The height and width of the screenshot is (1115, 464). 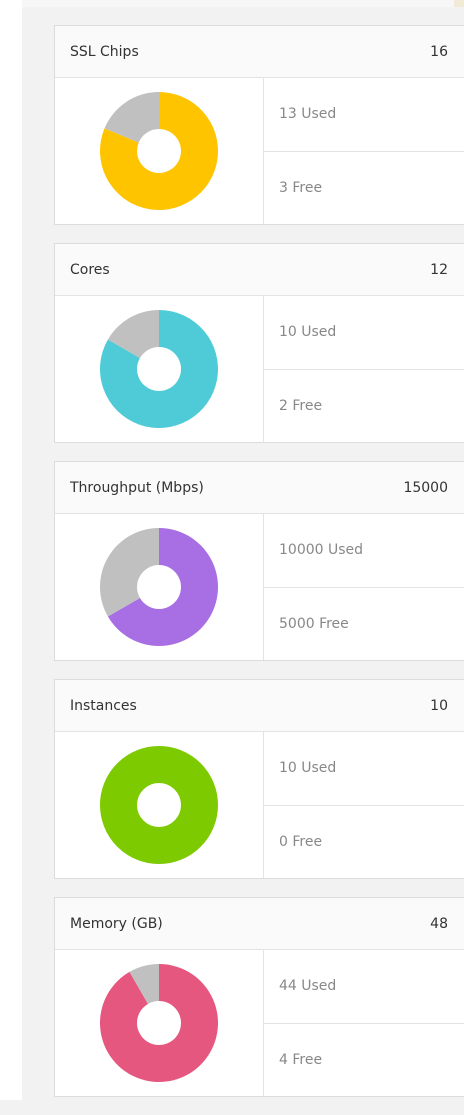 I want to click on card-title: Memory (GB), so click(x=116, y=923).